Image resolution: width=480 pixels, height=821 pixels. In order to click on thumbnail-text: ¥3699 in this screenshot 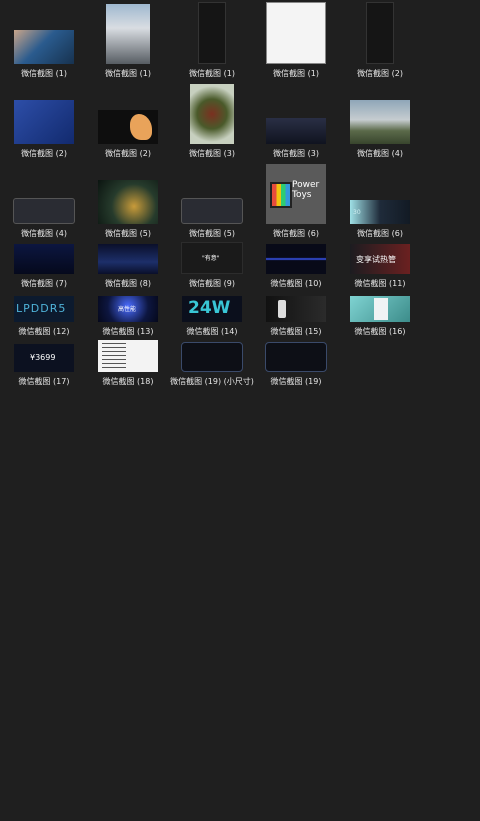, I will do `click(43, 357)`.